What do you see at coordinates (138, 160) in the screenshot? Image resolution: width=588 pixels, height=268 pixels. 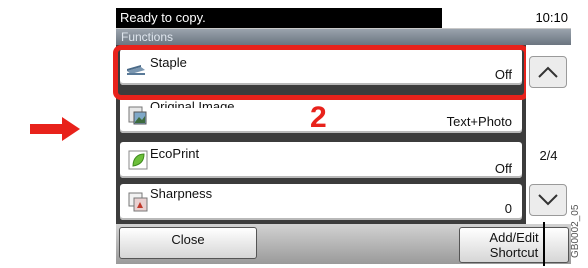 I see `leaf-icon` at bounding box center [138, 160].